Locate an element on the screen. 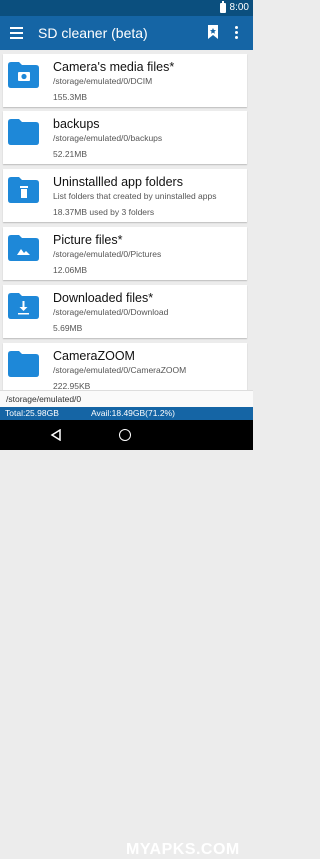 The height and width of the screenshot is (859, 320). app-title: SD cleaner (beta) is located at coordinates (93, 33).